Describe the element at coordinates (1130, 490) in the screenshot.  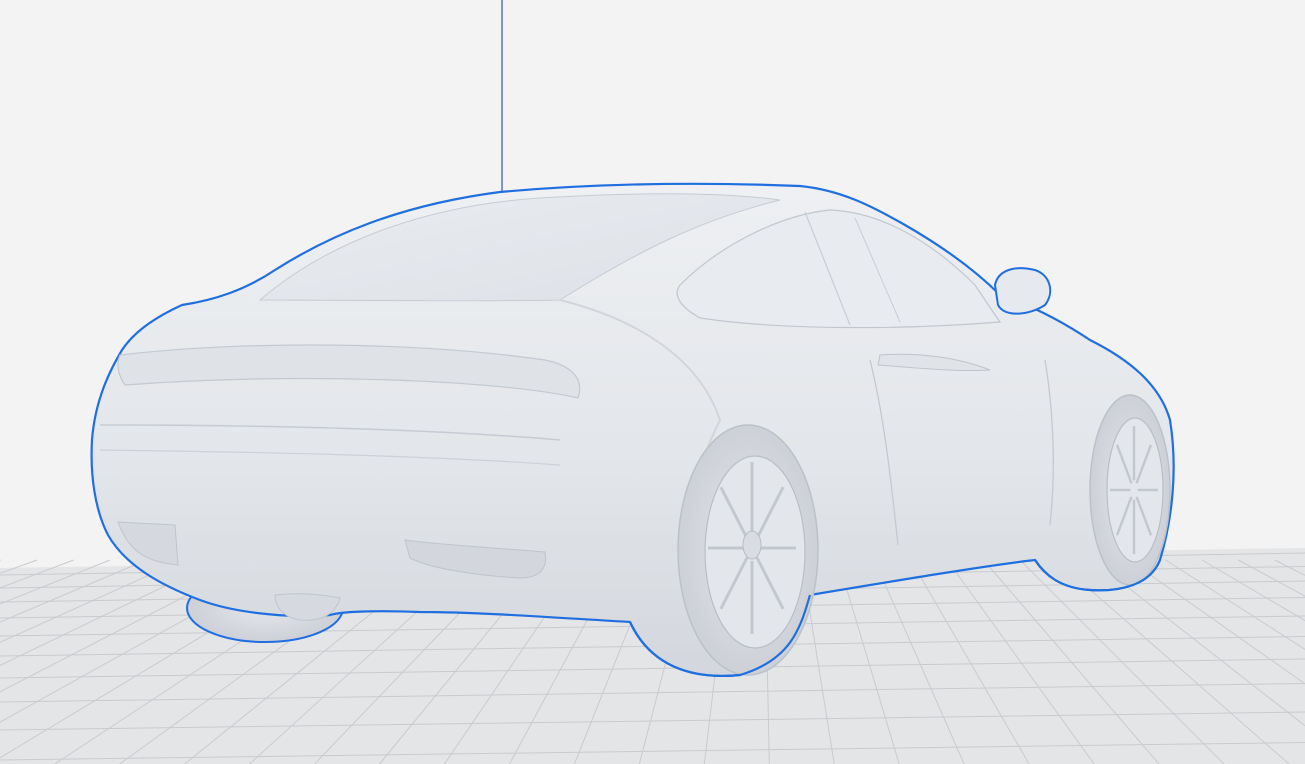
I see `front-right-wheel` at that location.